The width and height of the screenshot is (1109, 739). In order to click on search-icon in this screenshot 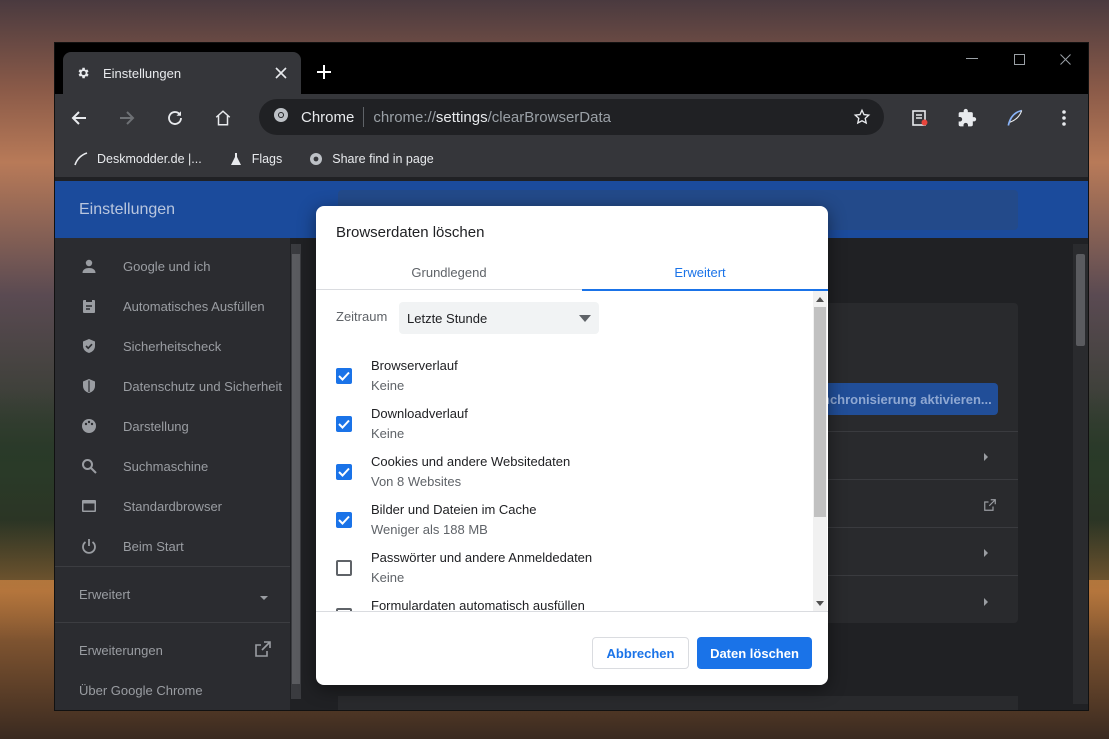, I will do `click(89, 466)`.